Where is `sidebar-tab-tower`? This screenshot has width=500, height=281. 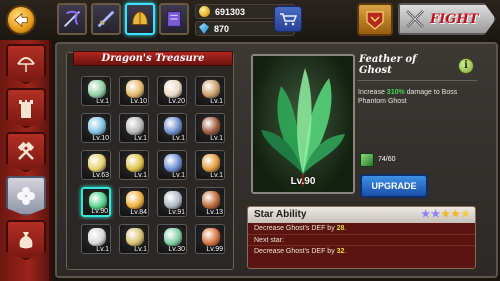
sidebar-tab-tower is located at coordinates (26, 108).